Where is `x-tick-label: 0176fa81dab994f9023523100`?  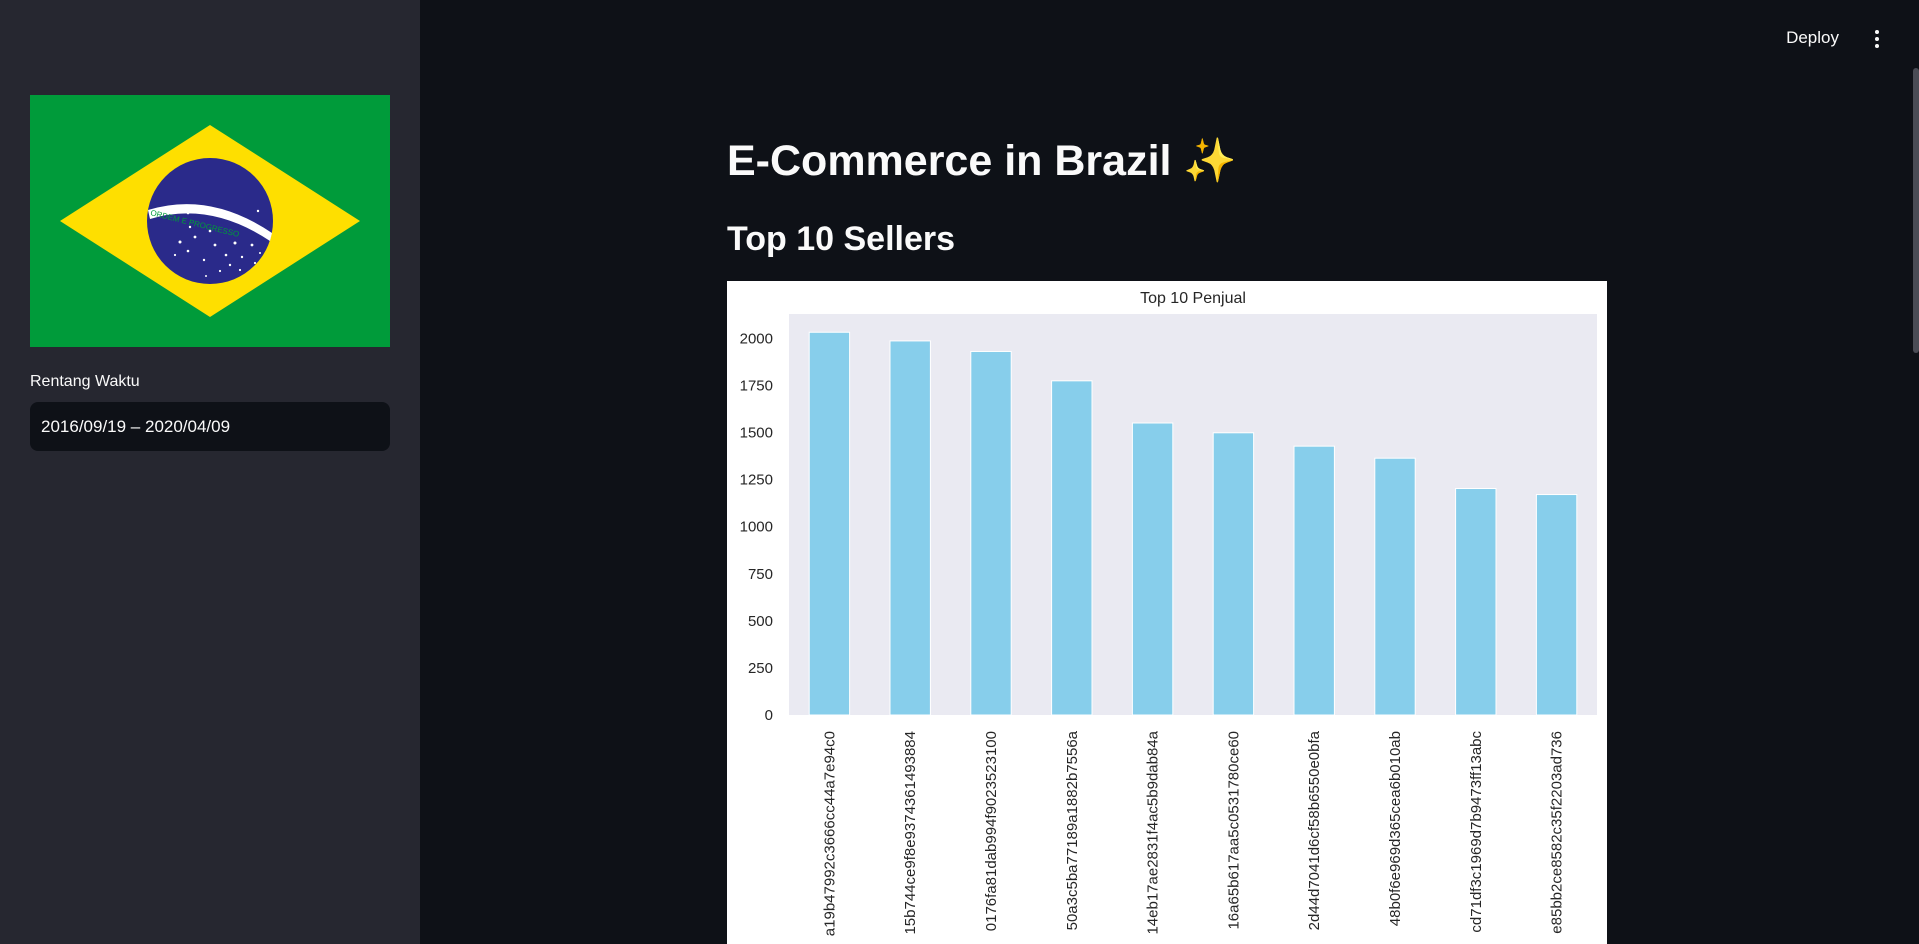
x-tick-label: 0176fa81dab994f9023523100 is located at coordinates (991, 831).